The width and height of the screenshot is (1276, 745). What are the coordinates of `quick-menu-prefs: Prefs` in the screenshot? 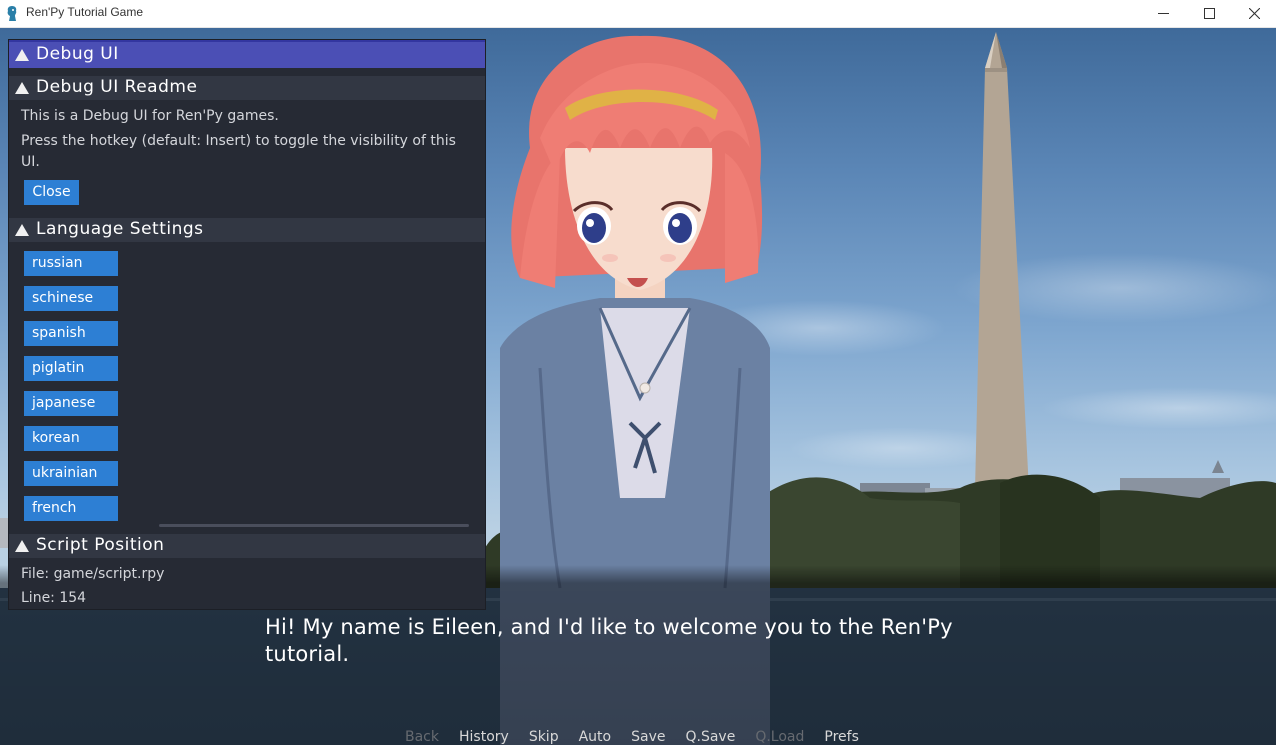 It's located at (841, 737).